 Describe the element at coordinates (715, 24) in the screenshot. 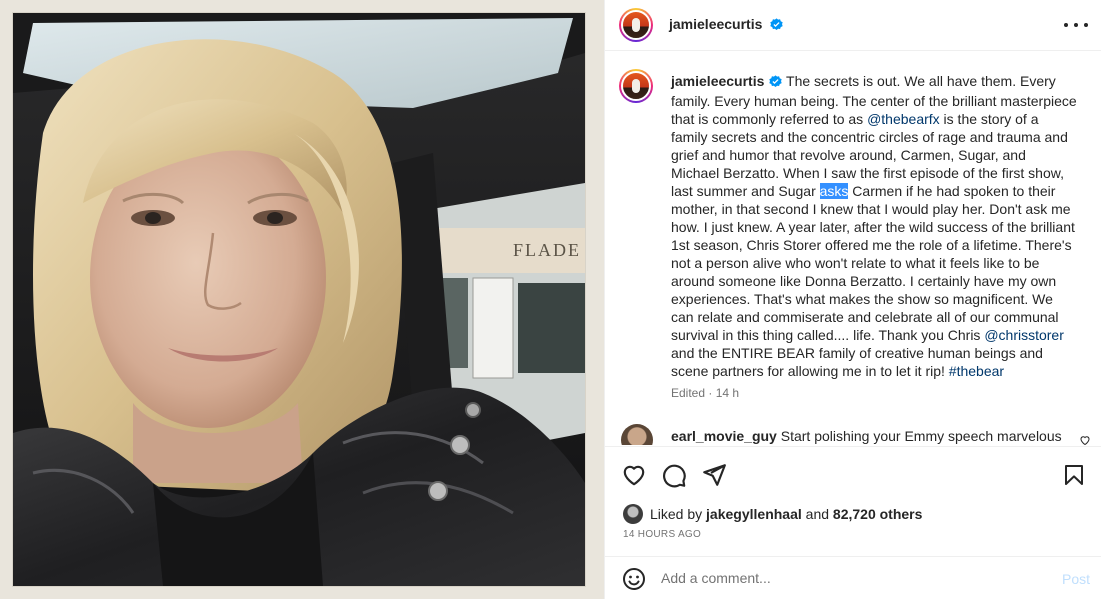

I see `author-username: jamieleecurtis` at that location.